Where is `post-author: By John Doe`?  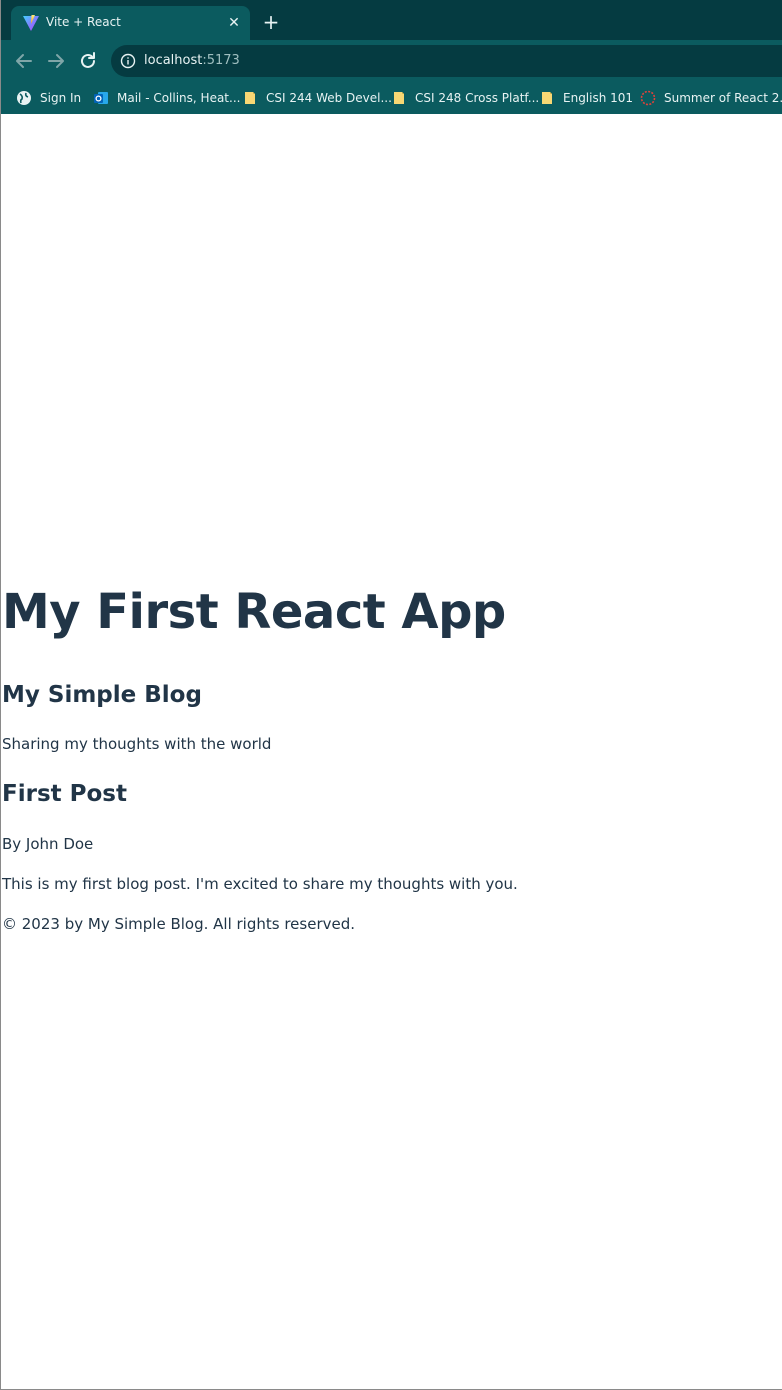 post-author: By John Doe is located at coordinates (48, 844).